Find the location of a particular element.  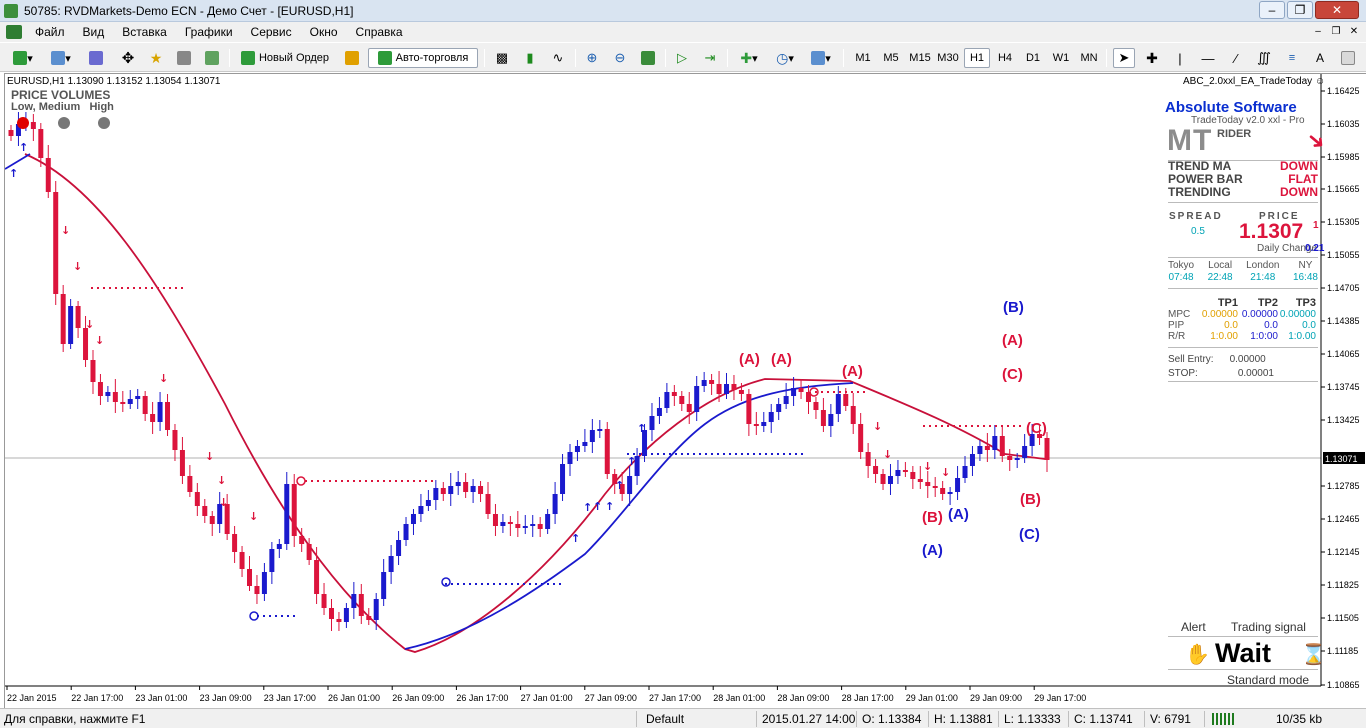

trendline-tool: ∕ is located at coordinates (1236, 58).